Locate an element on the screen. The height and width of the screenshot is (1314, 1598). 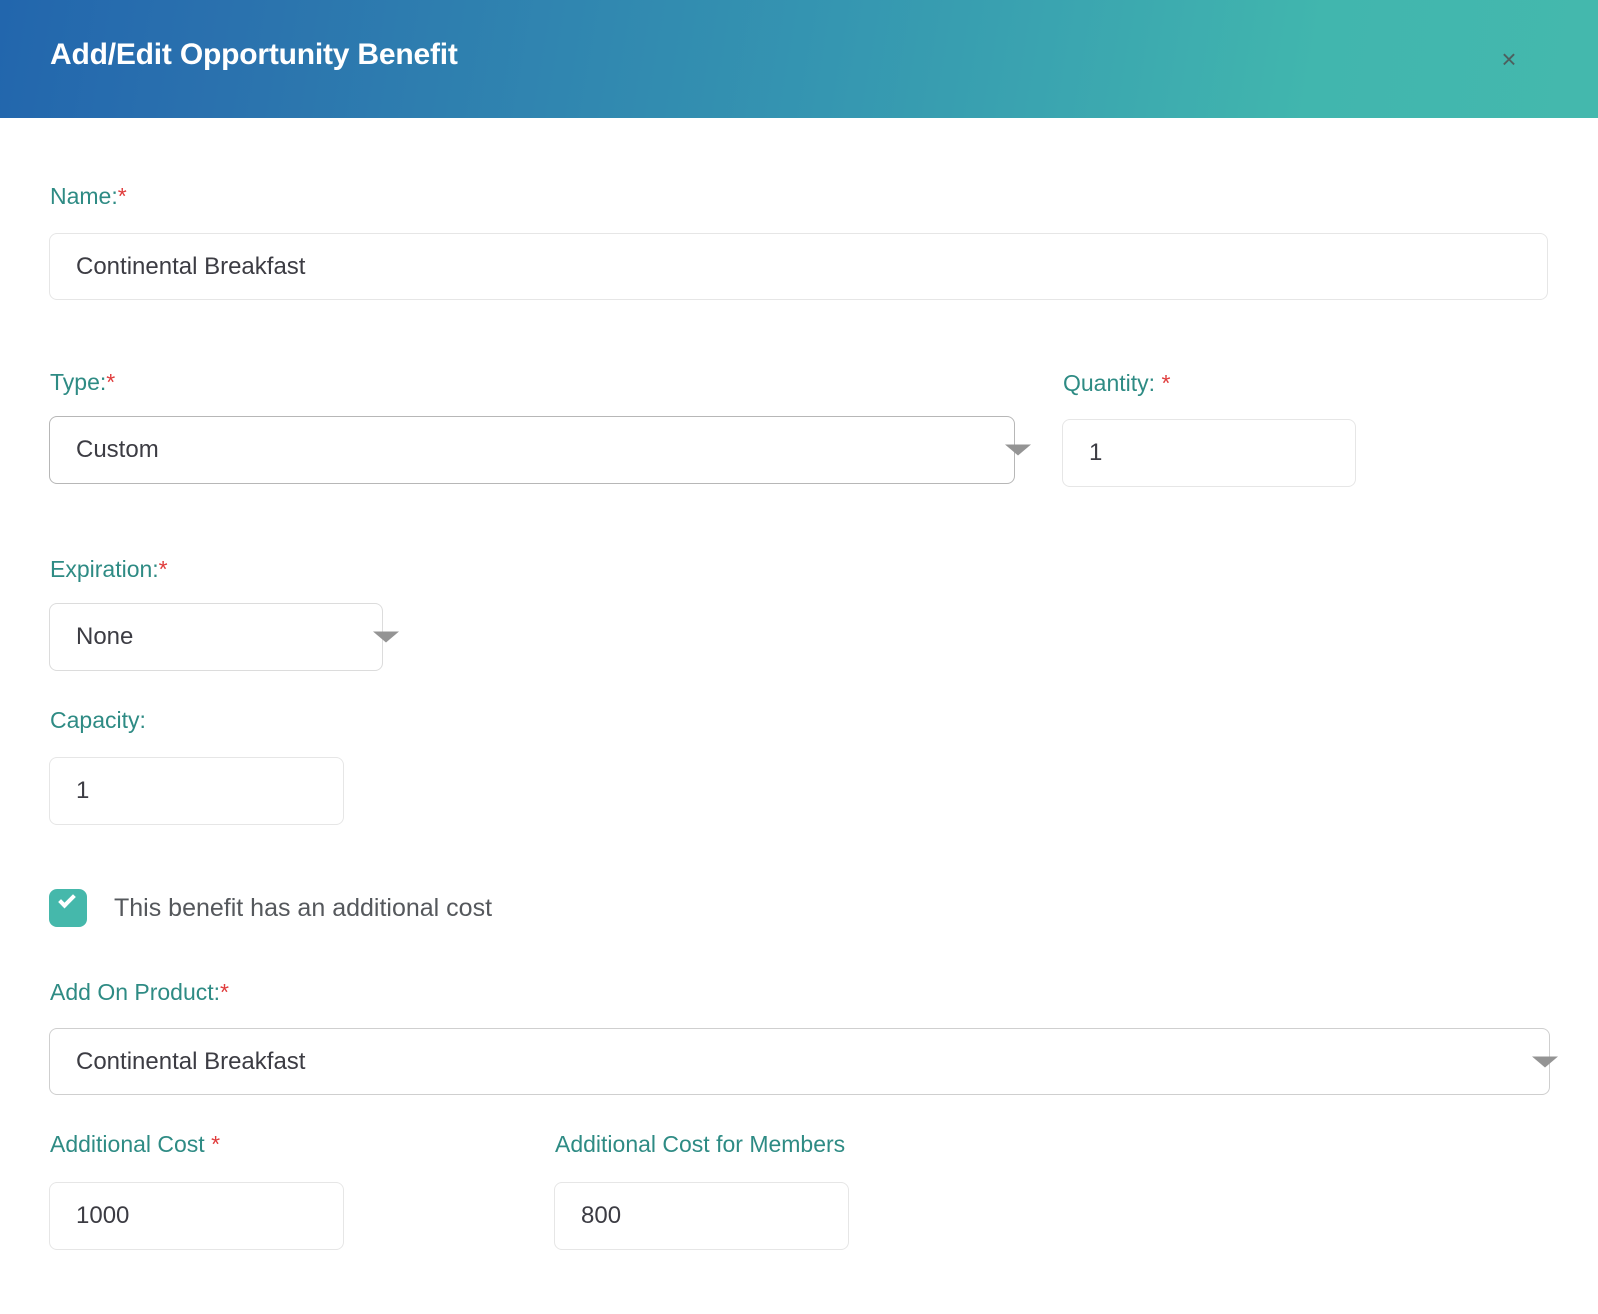
capacity-input is located at coordinates (196, 791).